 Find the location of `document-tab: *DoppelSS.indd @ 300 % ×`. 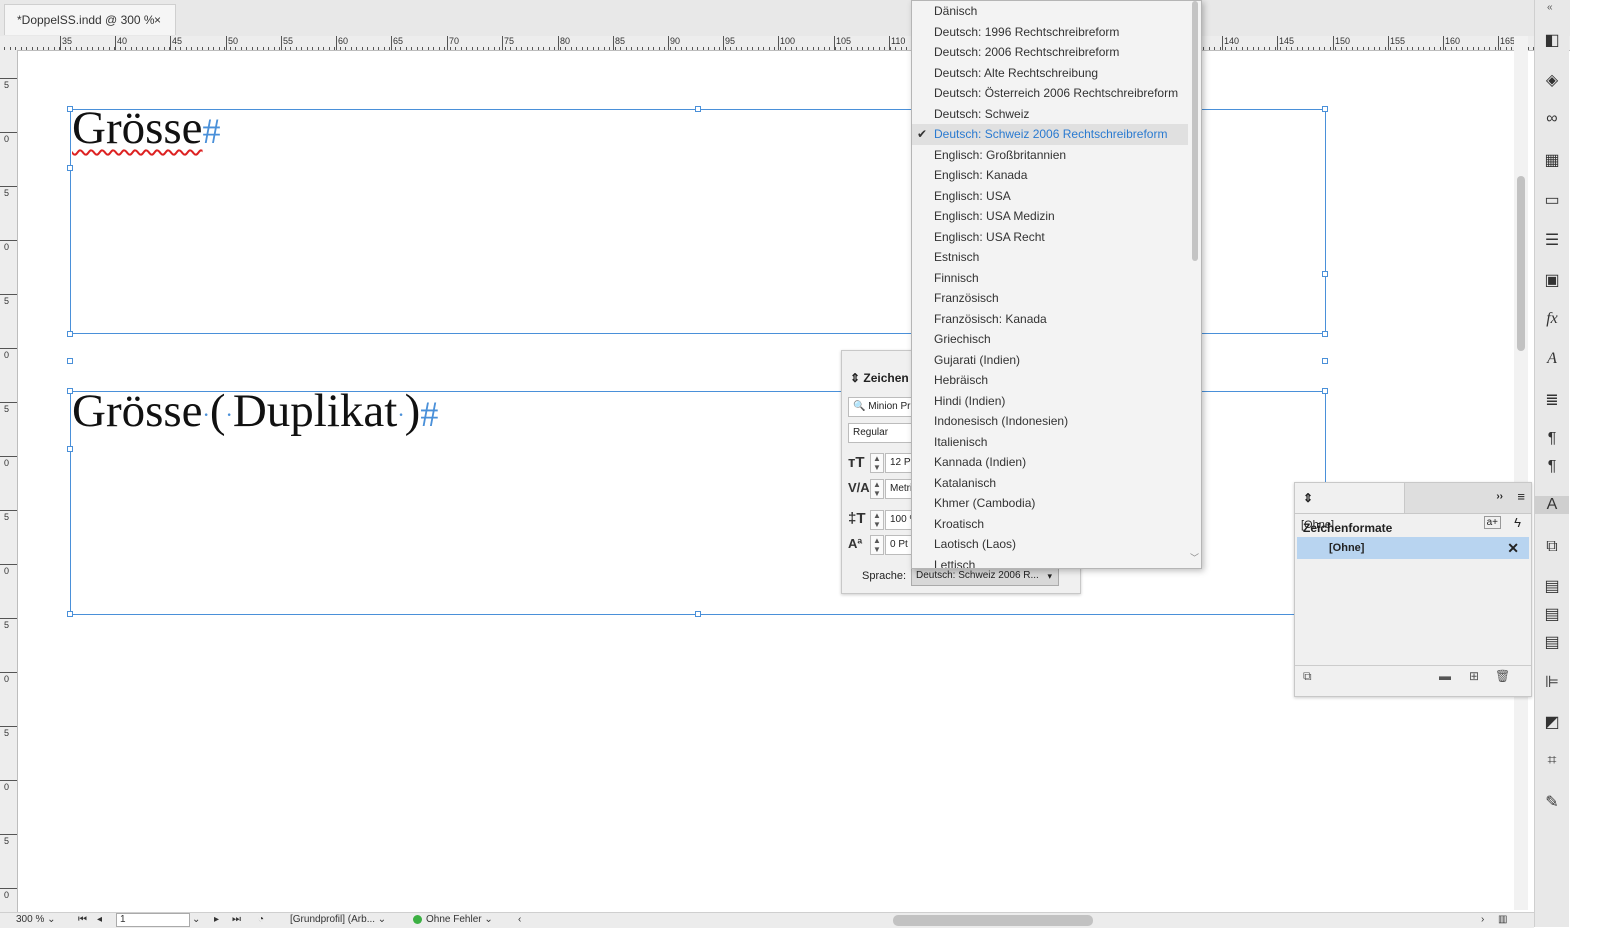

document-tab: *DoppelSS.indd @ 300 % × is located at coordinates (90, 19).